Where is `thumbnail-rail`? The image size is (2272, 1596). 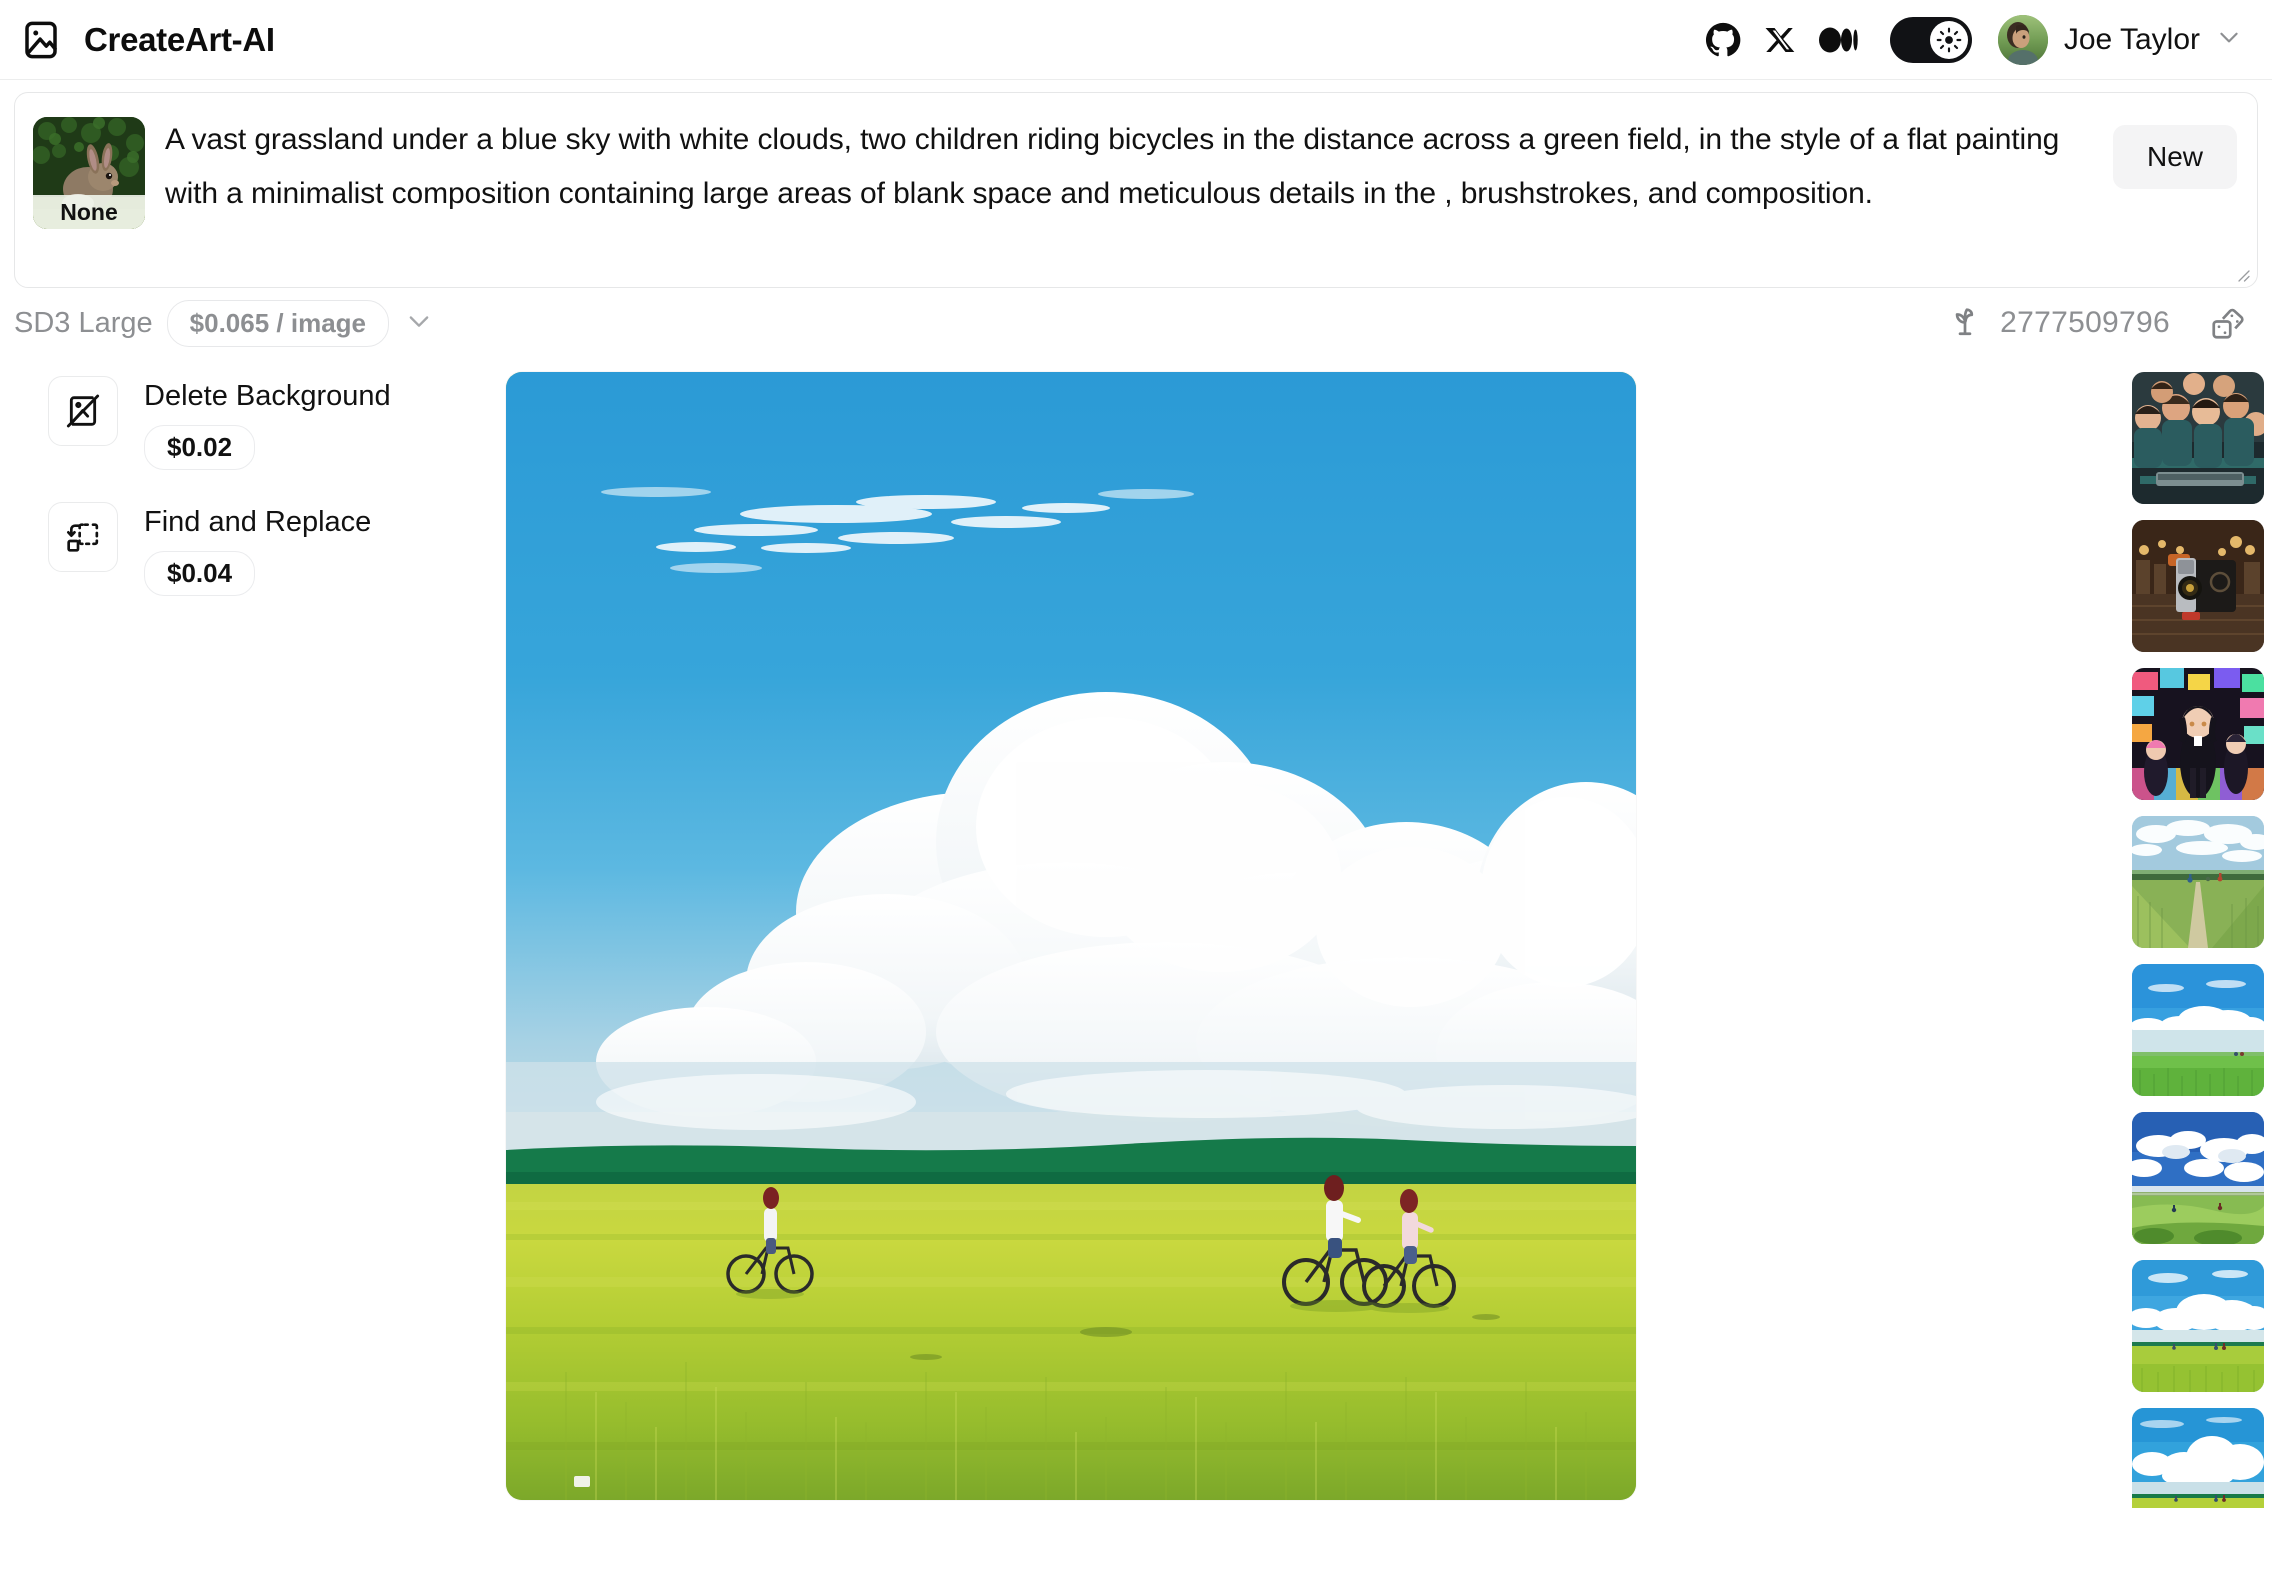
thumbnail-rail is located at coordinates (2198, 931).